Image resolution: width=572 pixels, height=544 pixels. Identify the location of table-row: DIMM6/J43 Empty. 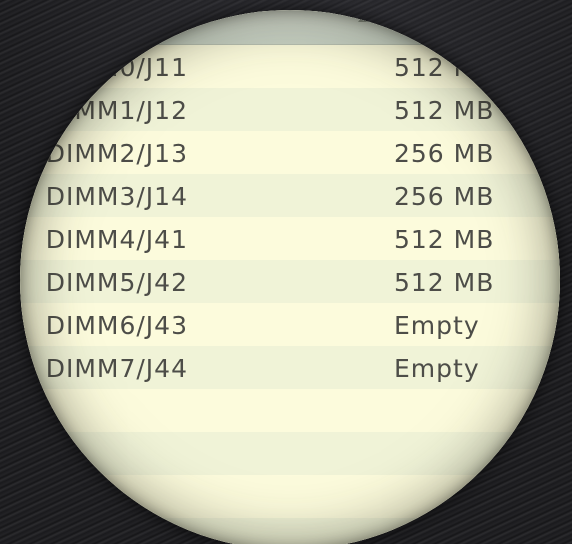
(290, 324).